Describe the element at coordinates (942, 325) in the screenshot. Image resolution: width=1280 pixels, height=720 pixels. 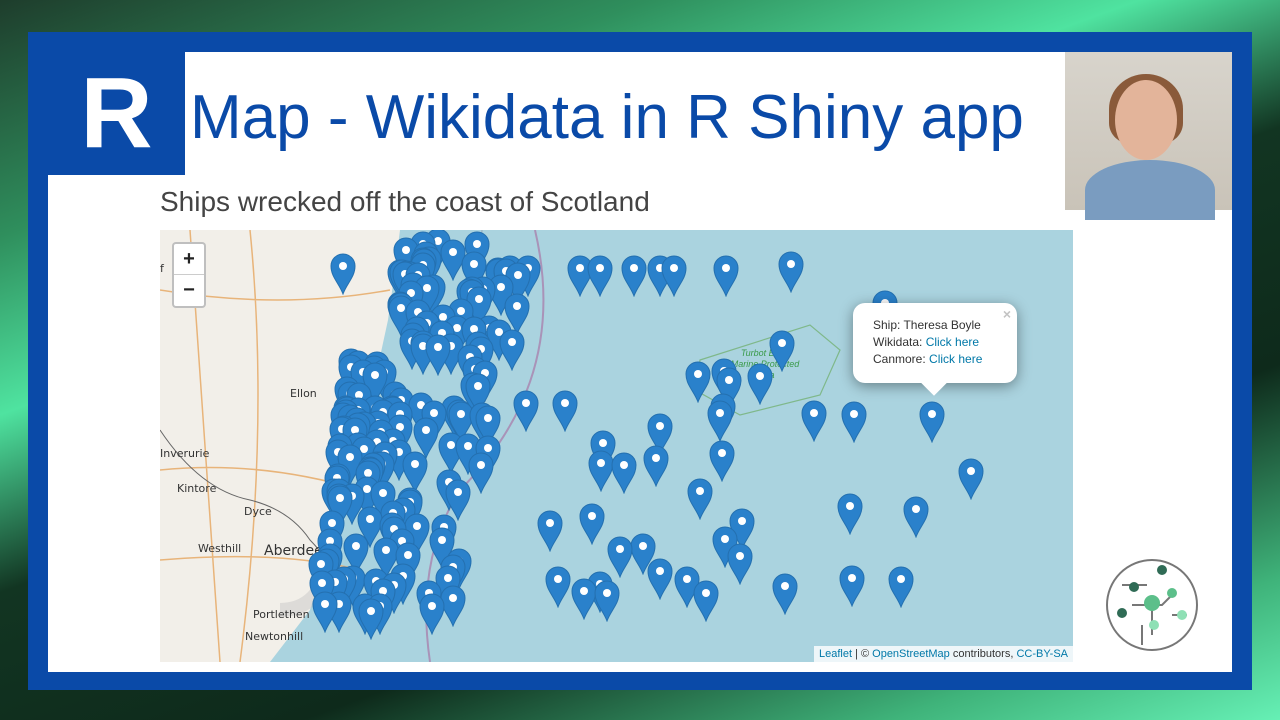
I see `ship-name: Theresa Boyle` at that location.